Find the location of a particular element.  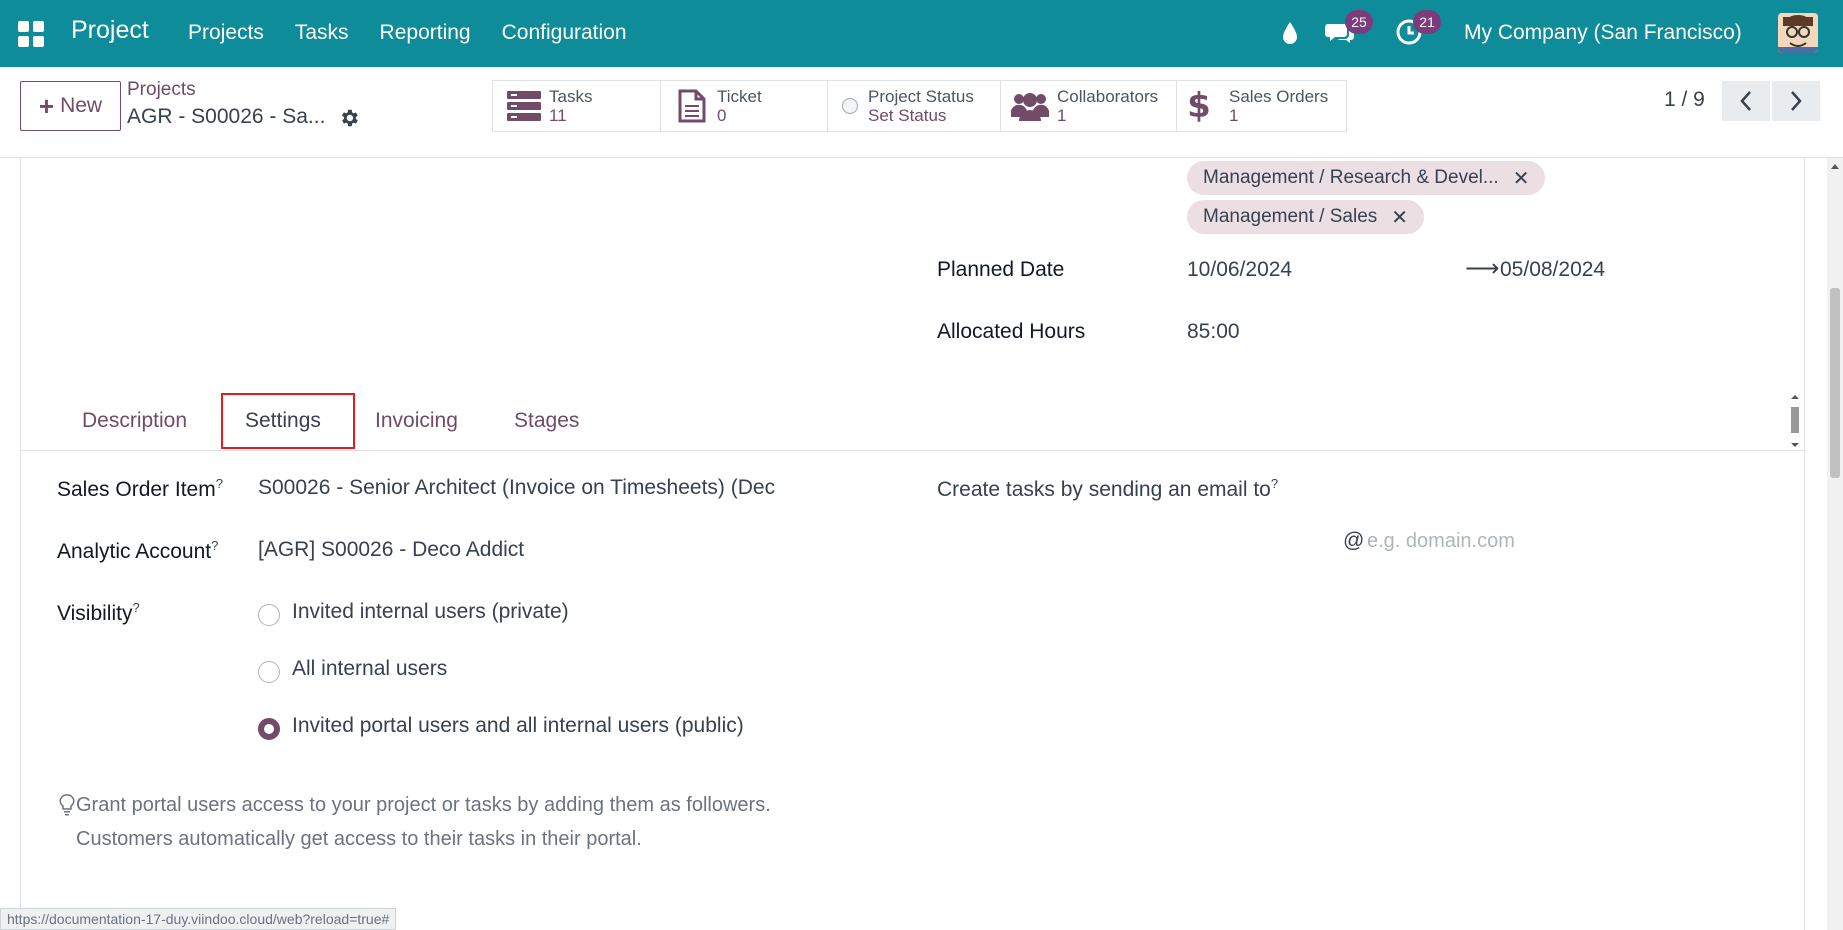

ticket-label: Ticket is located at coordinates (739, 96).